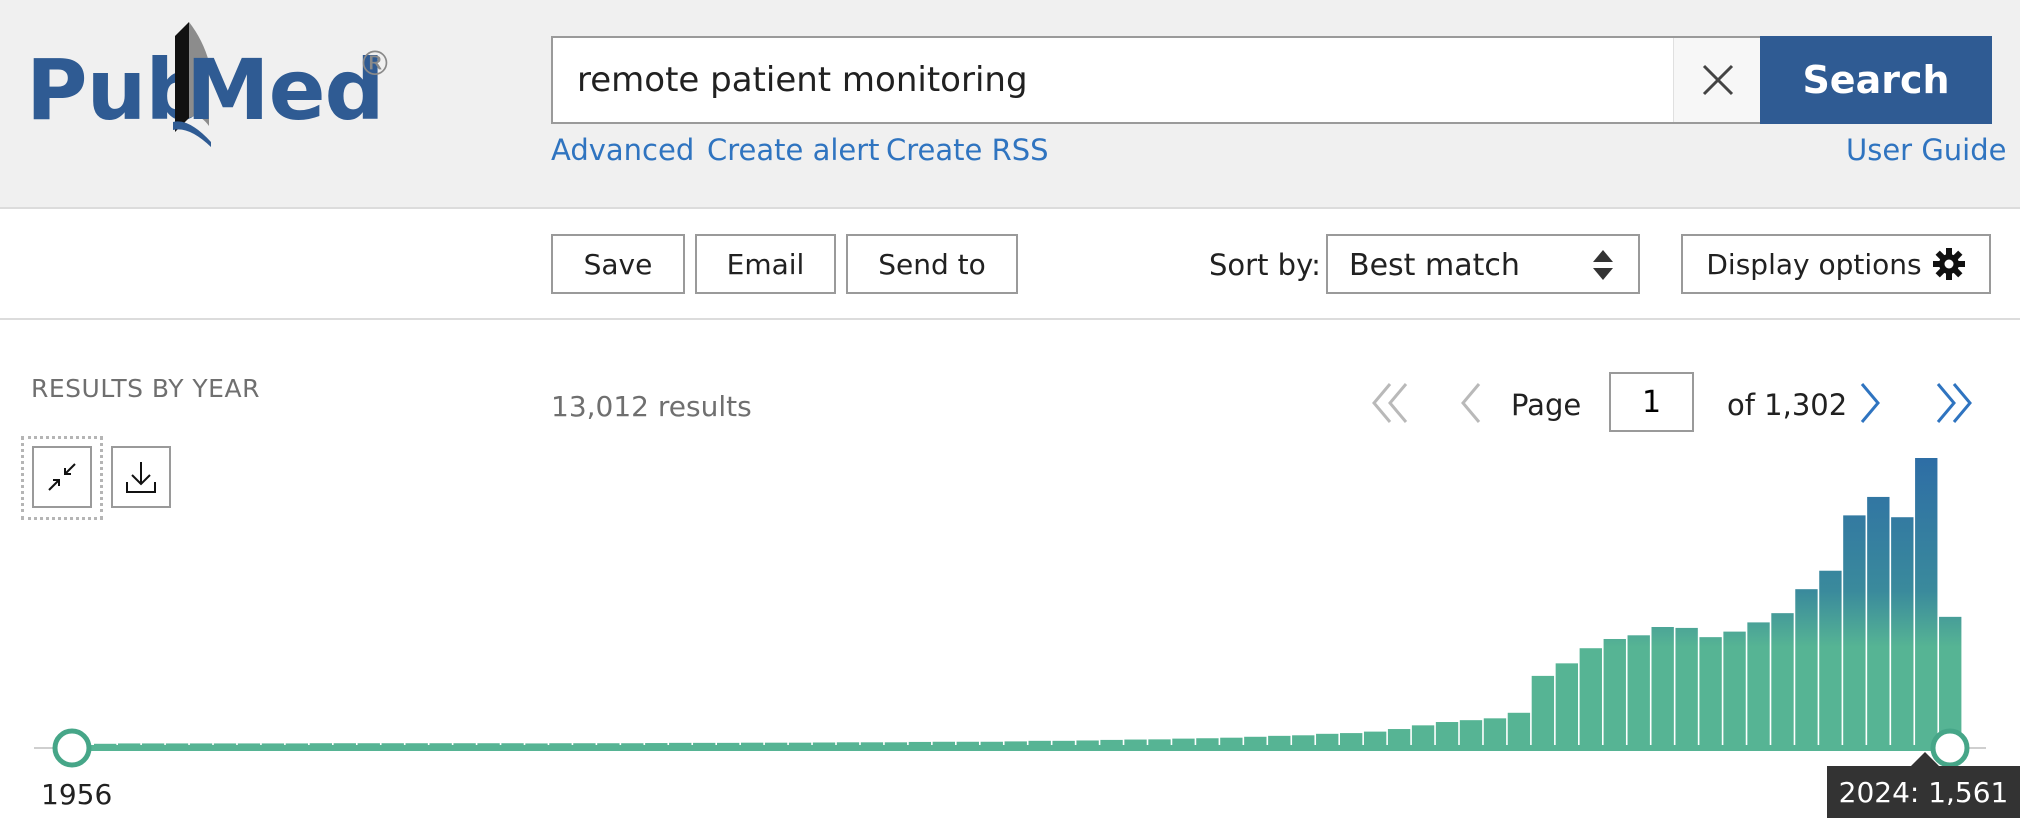 This screenshot has width=2020, height=818. I want to click on first-page-icon, so click(1390, 403).